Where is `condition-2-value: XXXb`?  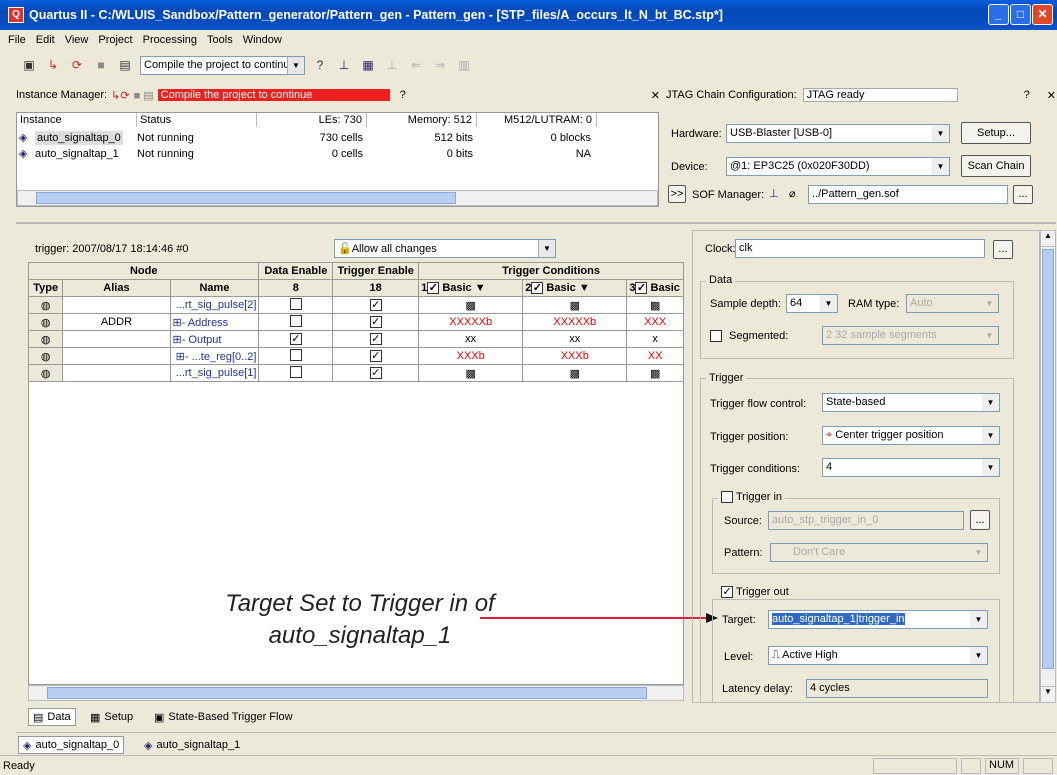
condition-2-value: XXXb is located at coordinates (575, 356).